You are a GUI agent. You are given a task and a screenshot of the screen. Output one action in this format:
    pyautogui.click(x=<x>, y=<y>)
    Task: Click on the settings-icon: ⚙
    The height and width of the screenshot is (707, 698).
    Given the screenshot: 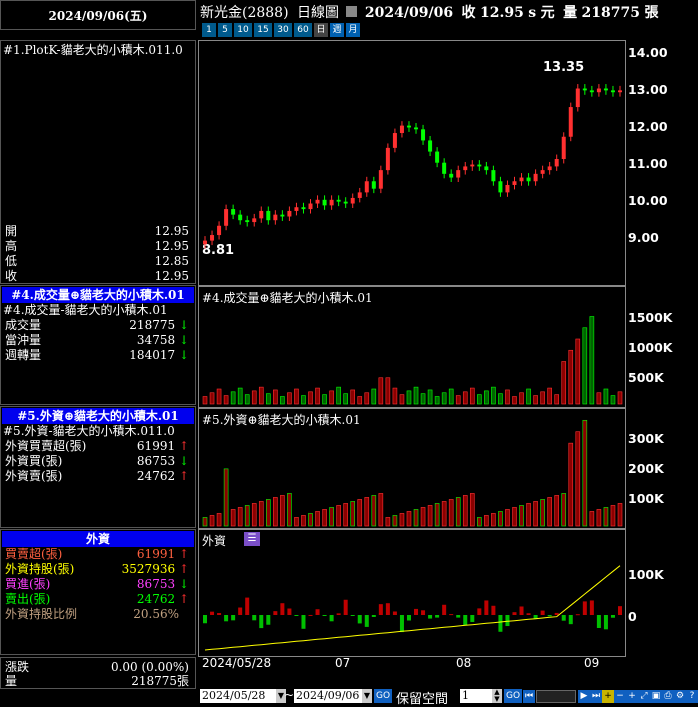 What is the action you would take?
    pyautogui.click(x=680, y=696)
    